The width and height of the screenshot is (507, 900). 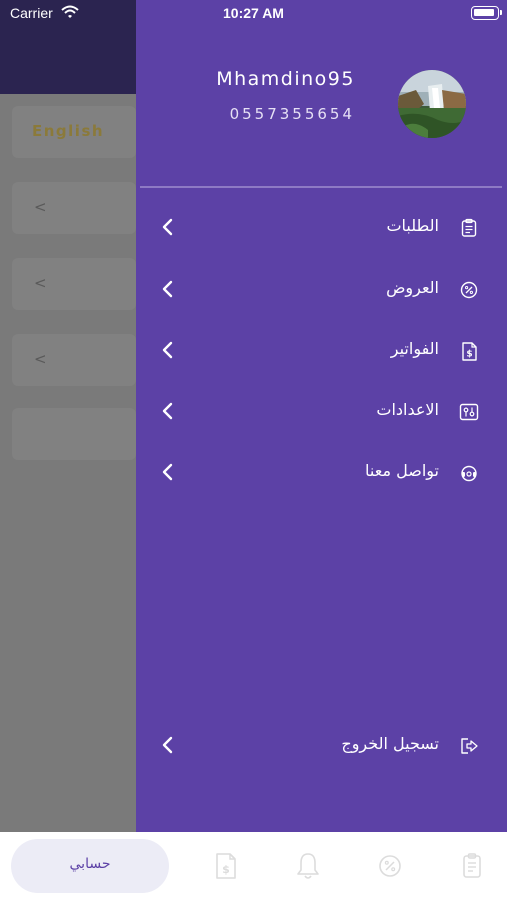 What do you see at coordinates (412, 287) in the screenshot?
I see `menu-item-label: العروض` at bounding box center [412, 287].